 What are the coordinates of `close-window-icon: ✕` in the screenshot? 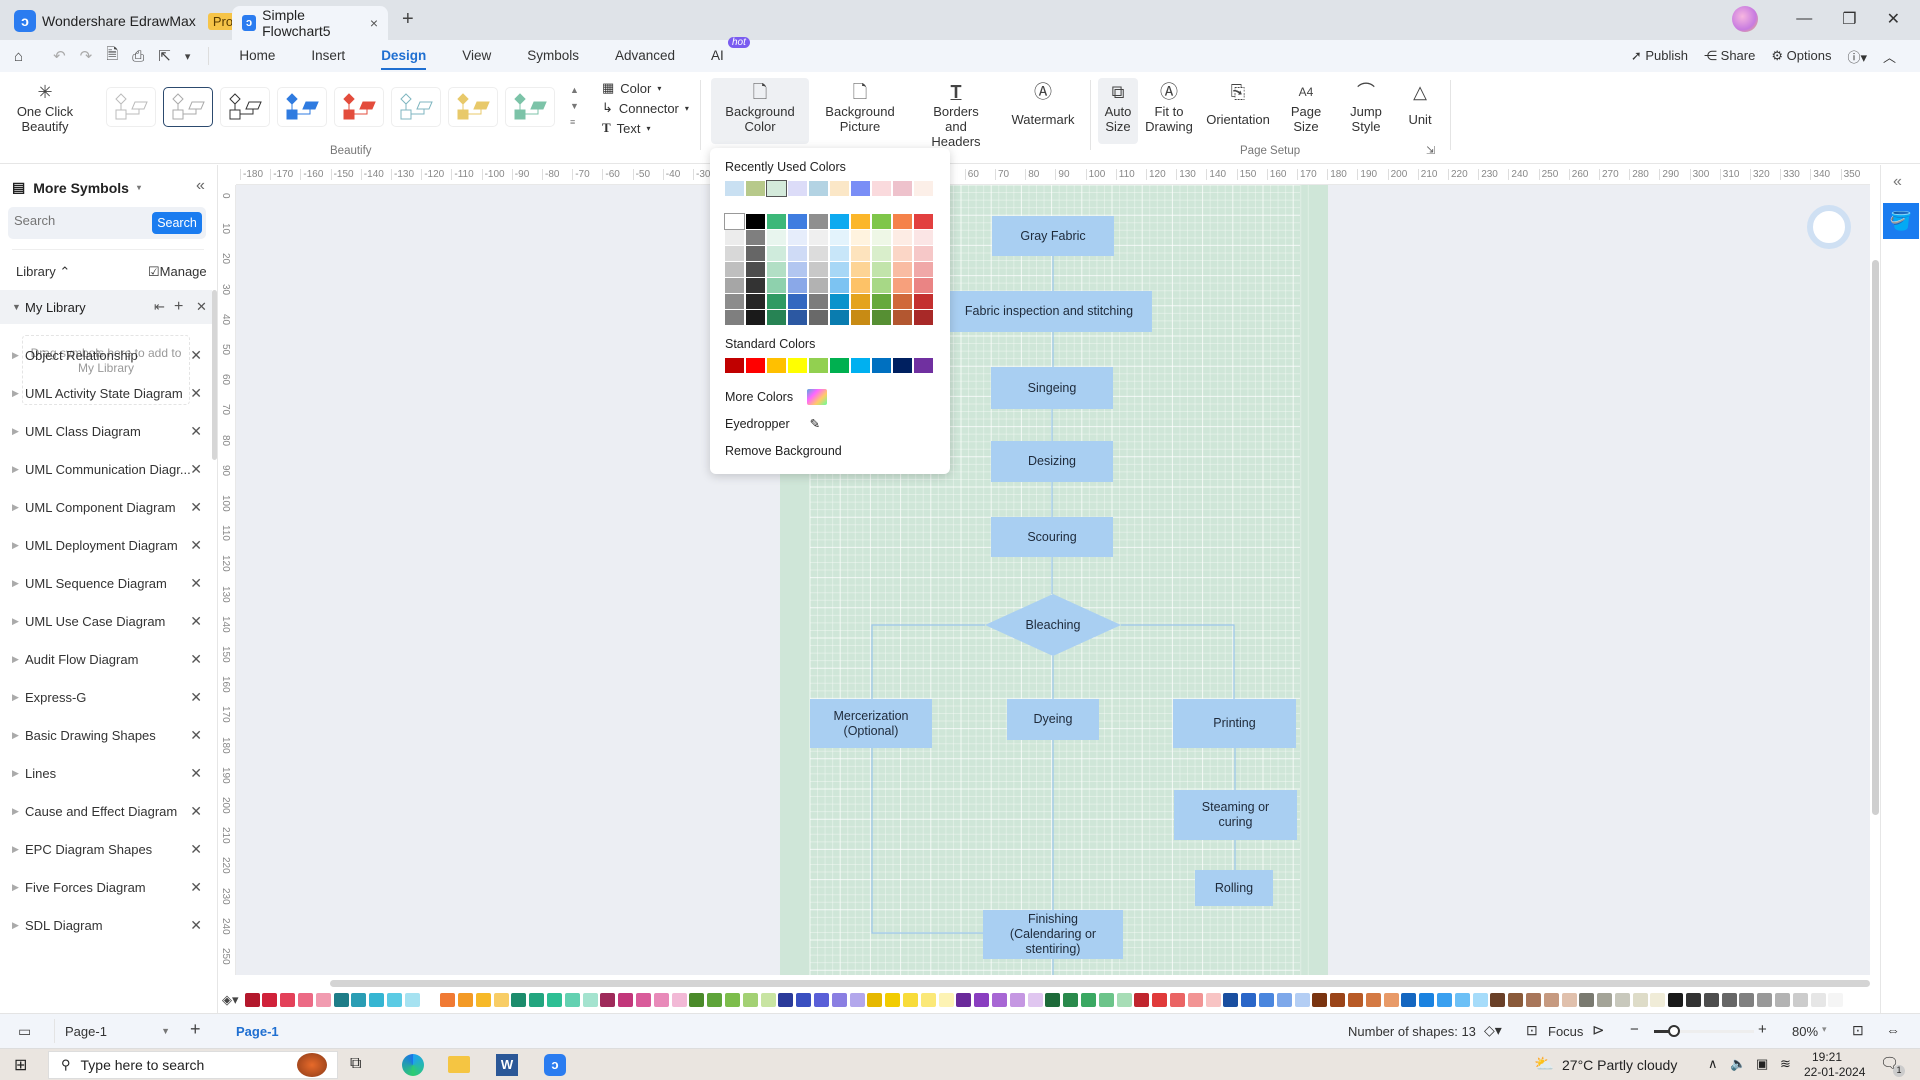 It's located at (1893, 19).